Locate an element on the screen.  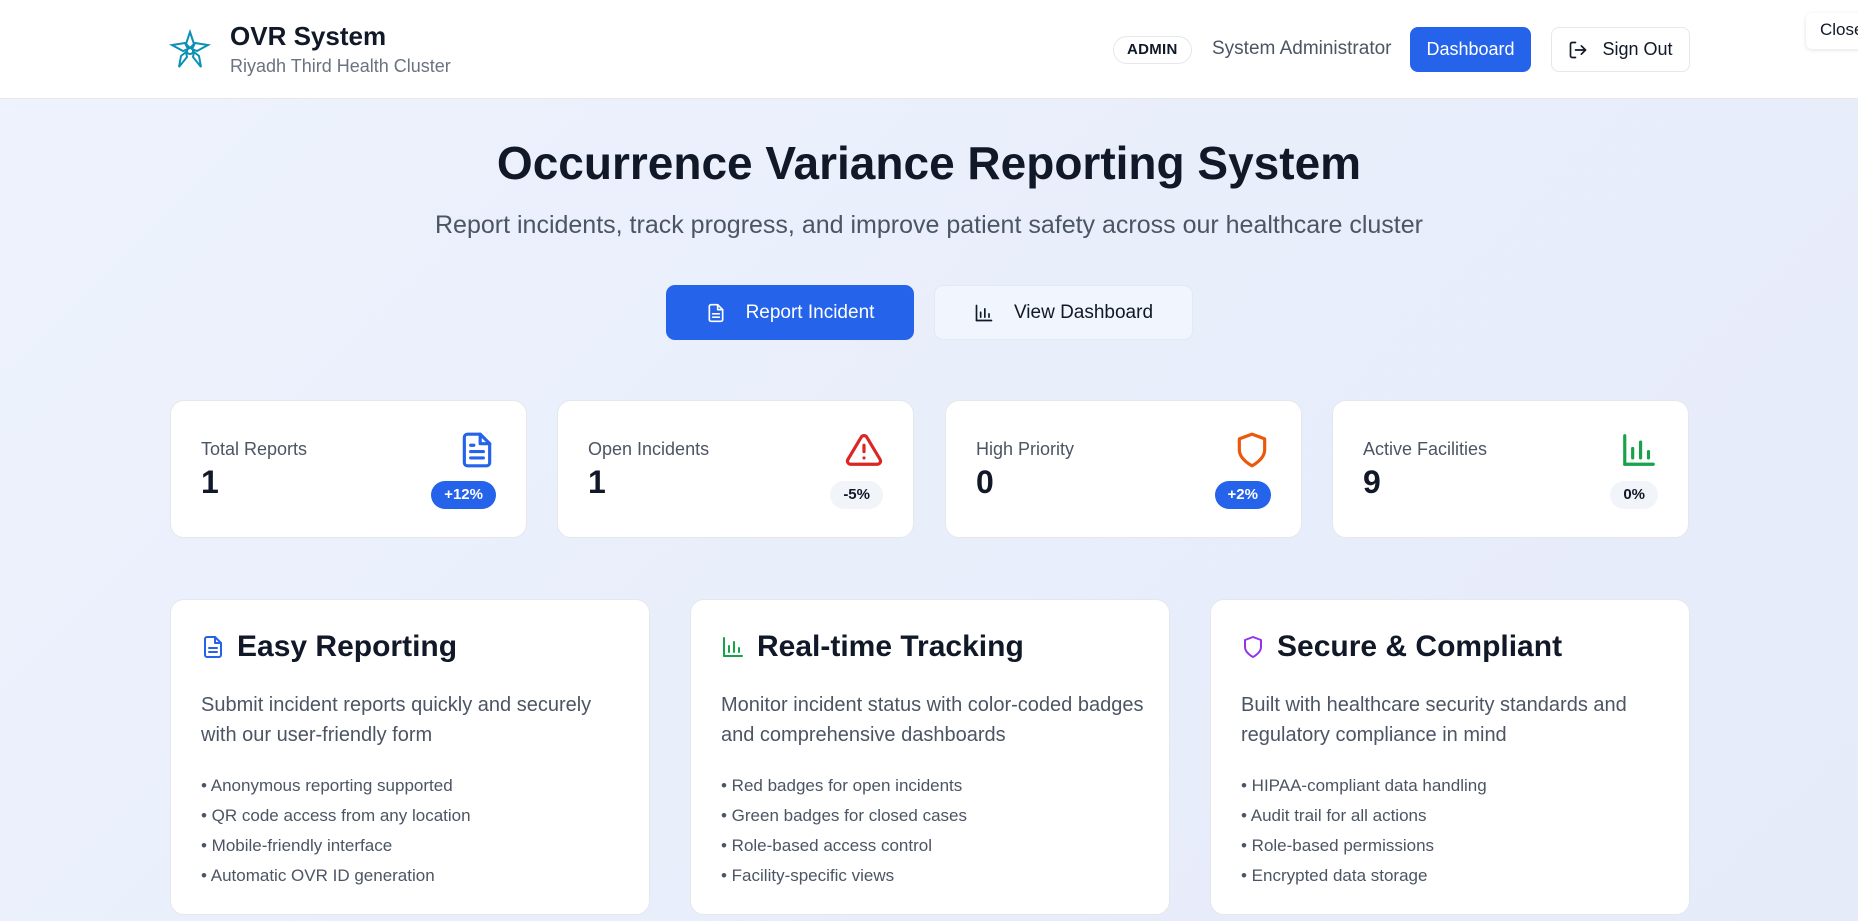
brand-subtitle: Riyadh Third Health Cluster is located at coordinates (340, 66).